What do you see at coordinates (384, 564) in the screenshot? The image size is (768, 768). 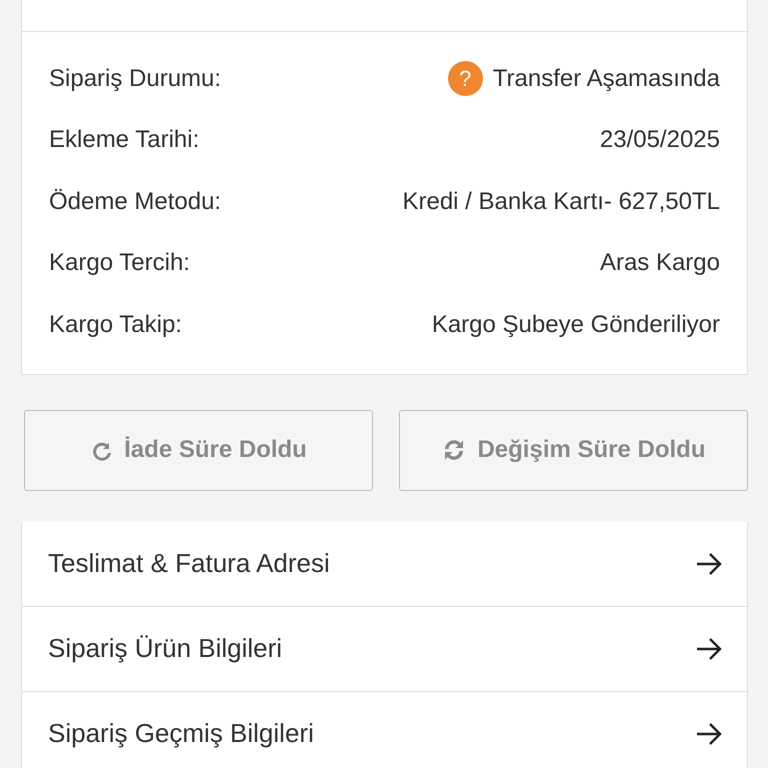 I see `menu-link: Teslimat & Fatura Adresi` at bounding box center [384, 564].